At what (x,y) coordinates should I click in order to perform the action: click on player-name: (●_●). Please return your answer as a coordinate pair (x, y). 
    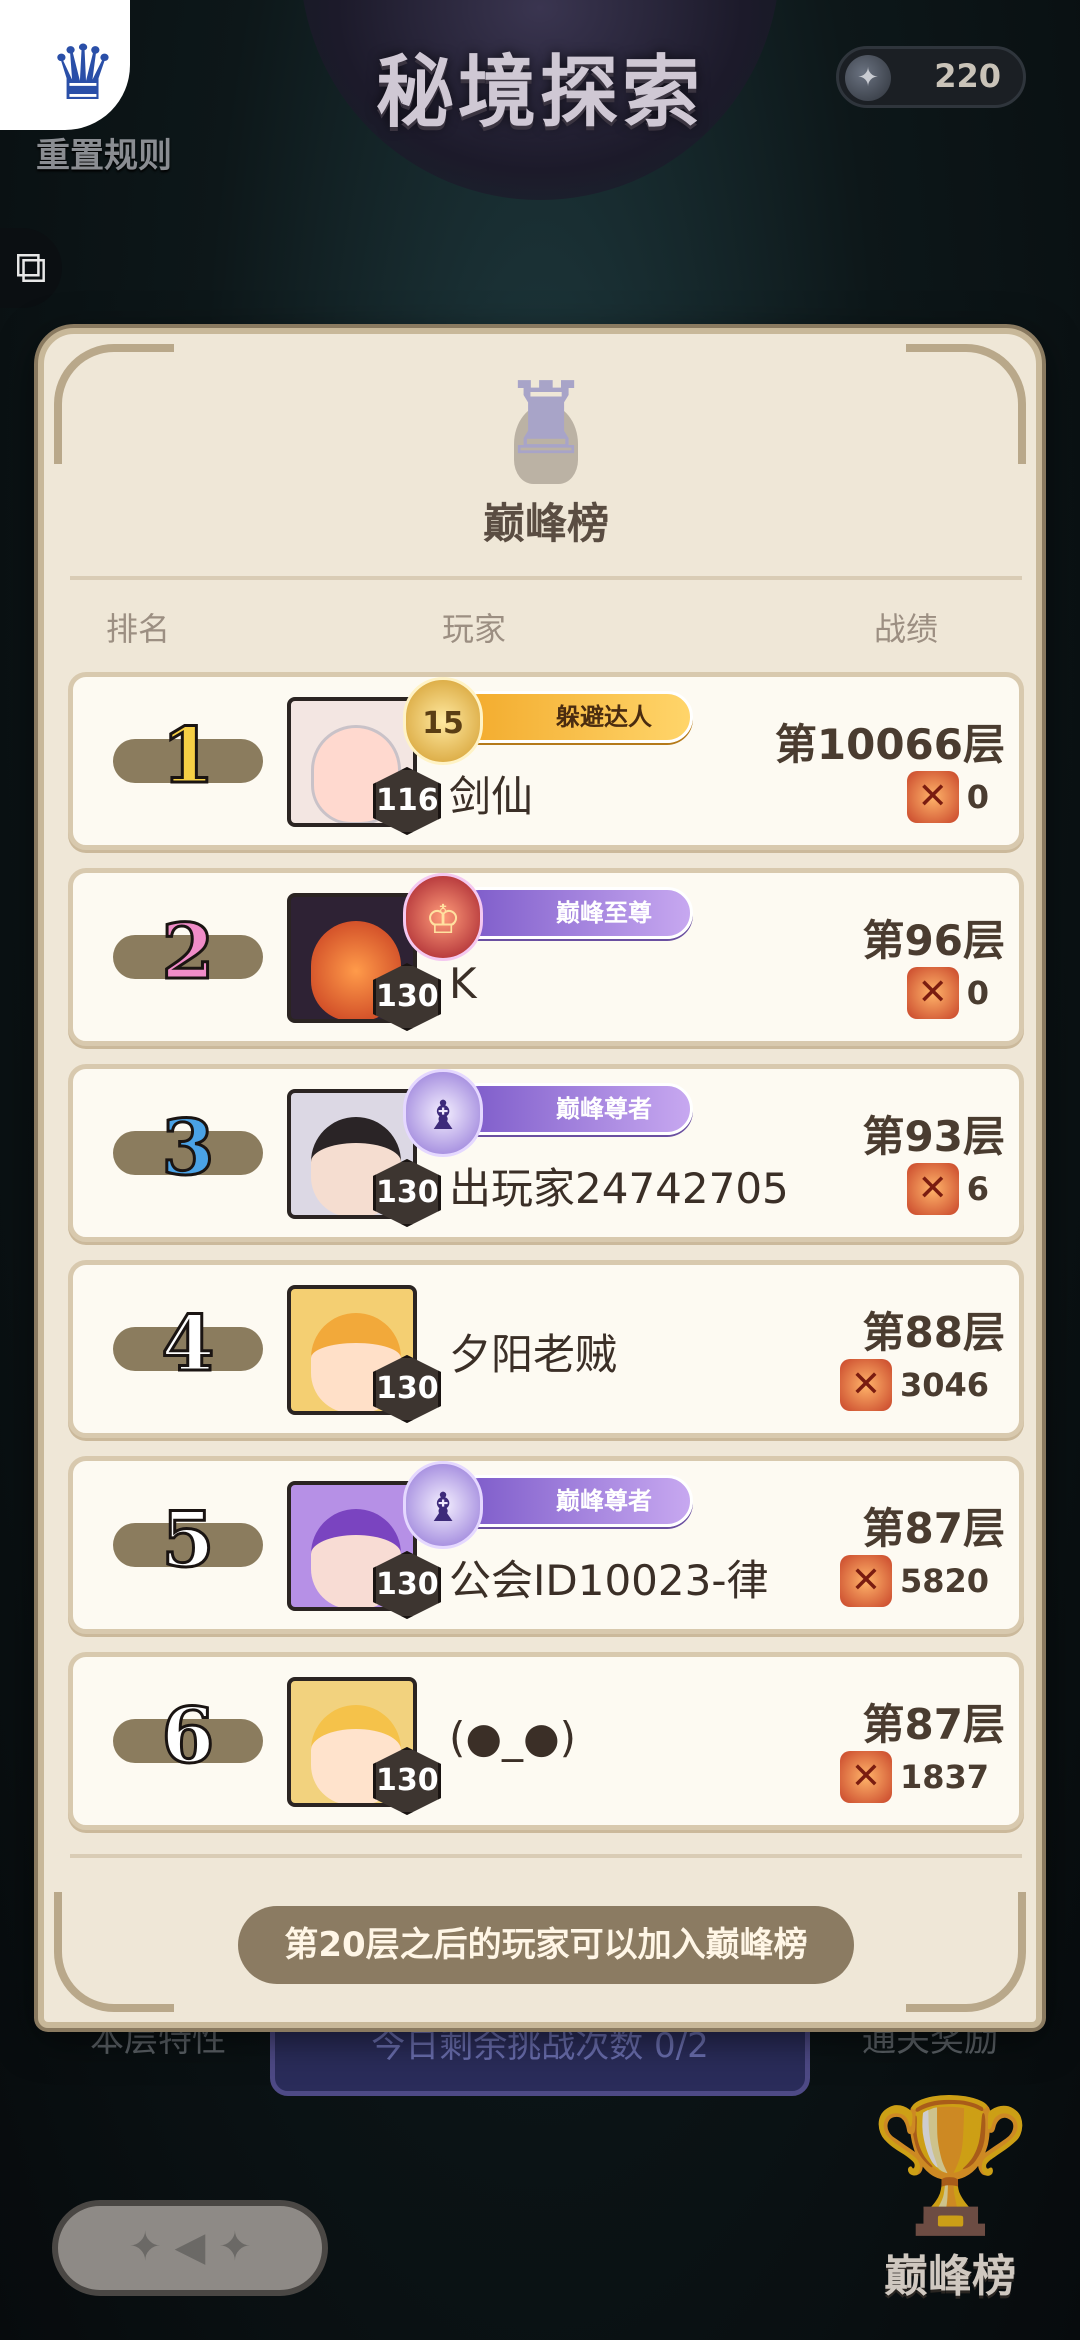
    Looking at the image, I should click on (513, 1737).